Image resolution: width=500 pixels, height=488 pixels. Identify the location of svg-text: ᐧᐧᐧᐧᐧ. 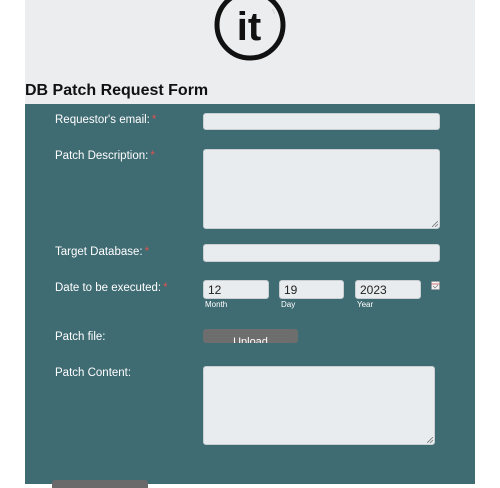
(273, 11).